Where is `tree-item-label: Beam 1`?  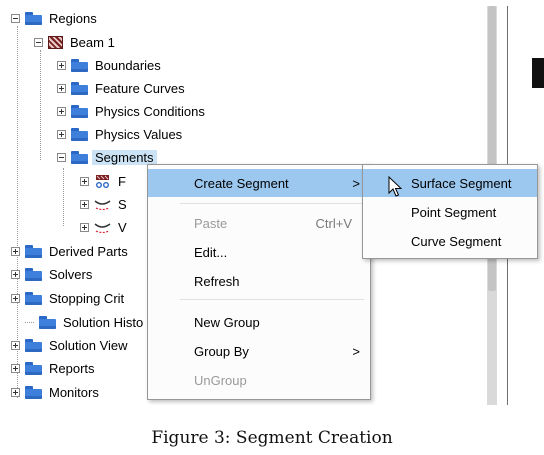
tree-item-label: Beam 1 is located at coordinates (92, 42).